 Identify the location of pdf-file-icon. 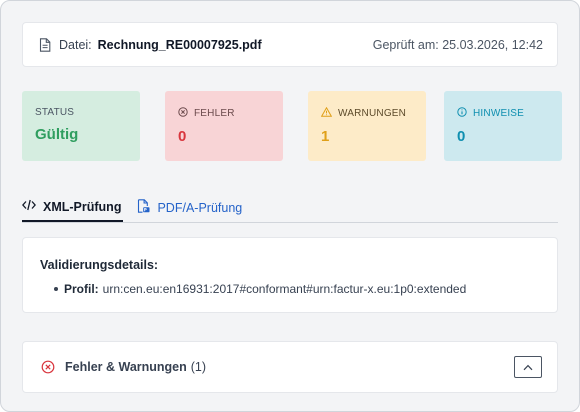
(143, 207).